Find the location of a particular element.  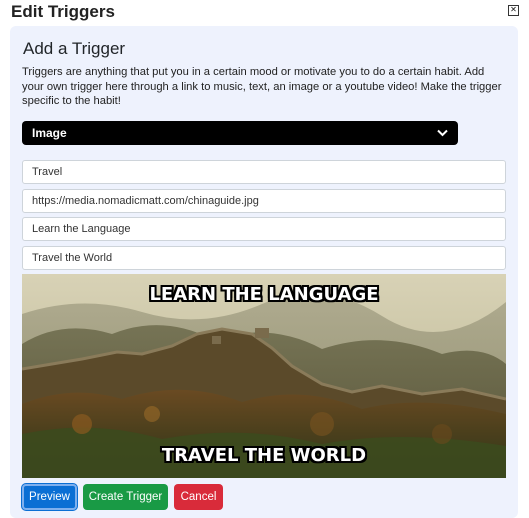

close-icon: ✕ is located at coordinates (513, 10).